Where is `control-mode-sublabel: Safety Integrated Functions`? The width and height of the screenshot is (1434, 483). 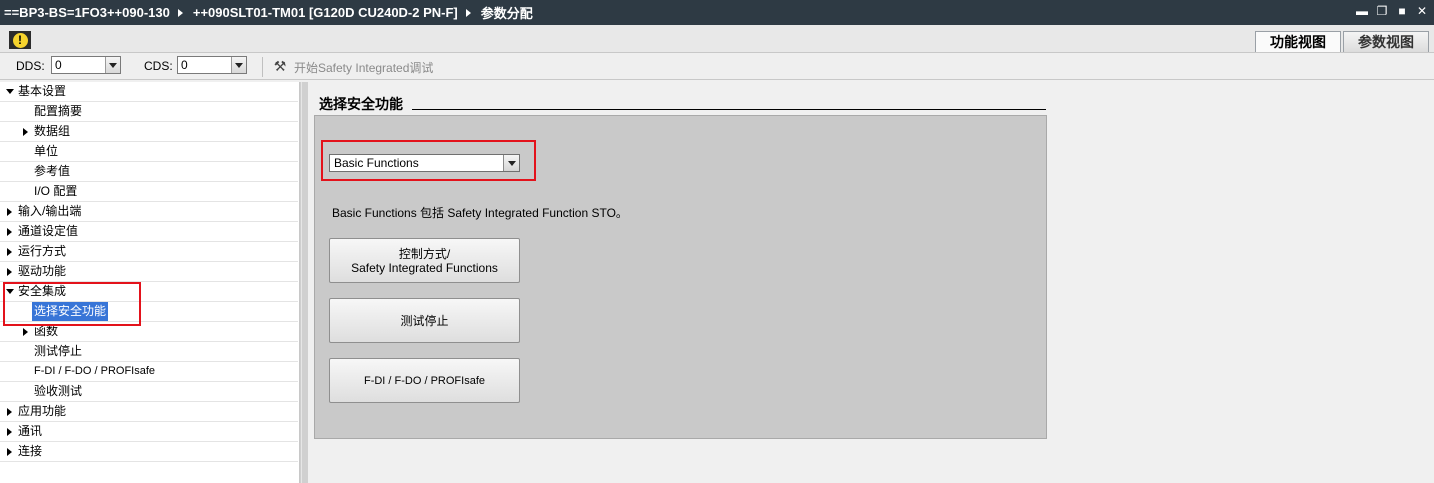
control-mode-sublabel: Safety Integrated Functions is located at coordinates (424, 267).